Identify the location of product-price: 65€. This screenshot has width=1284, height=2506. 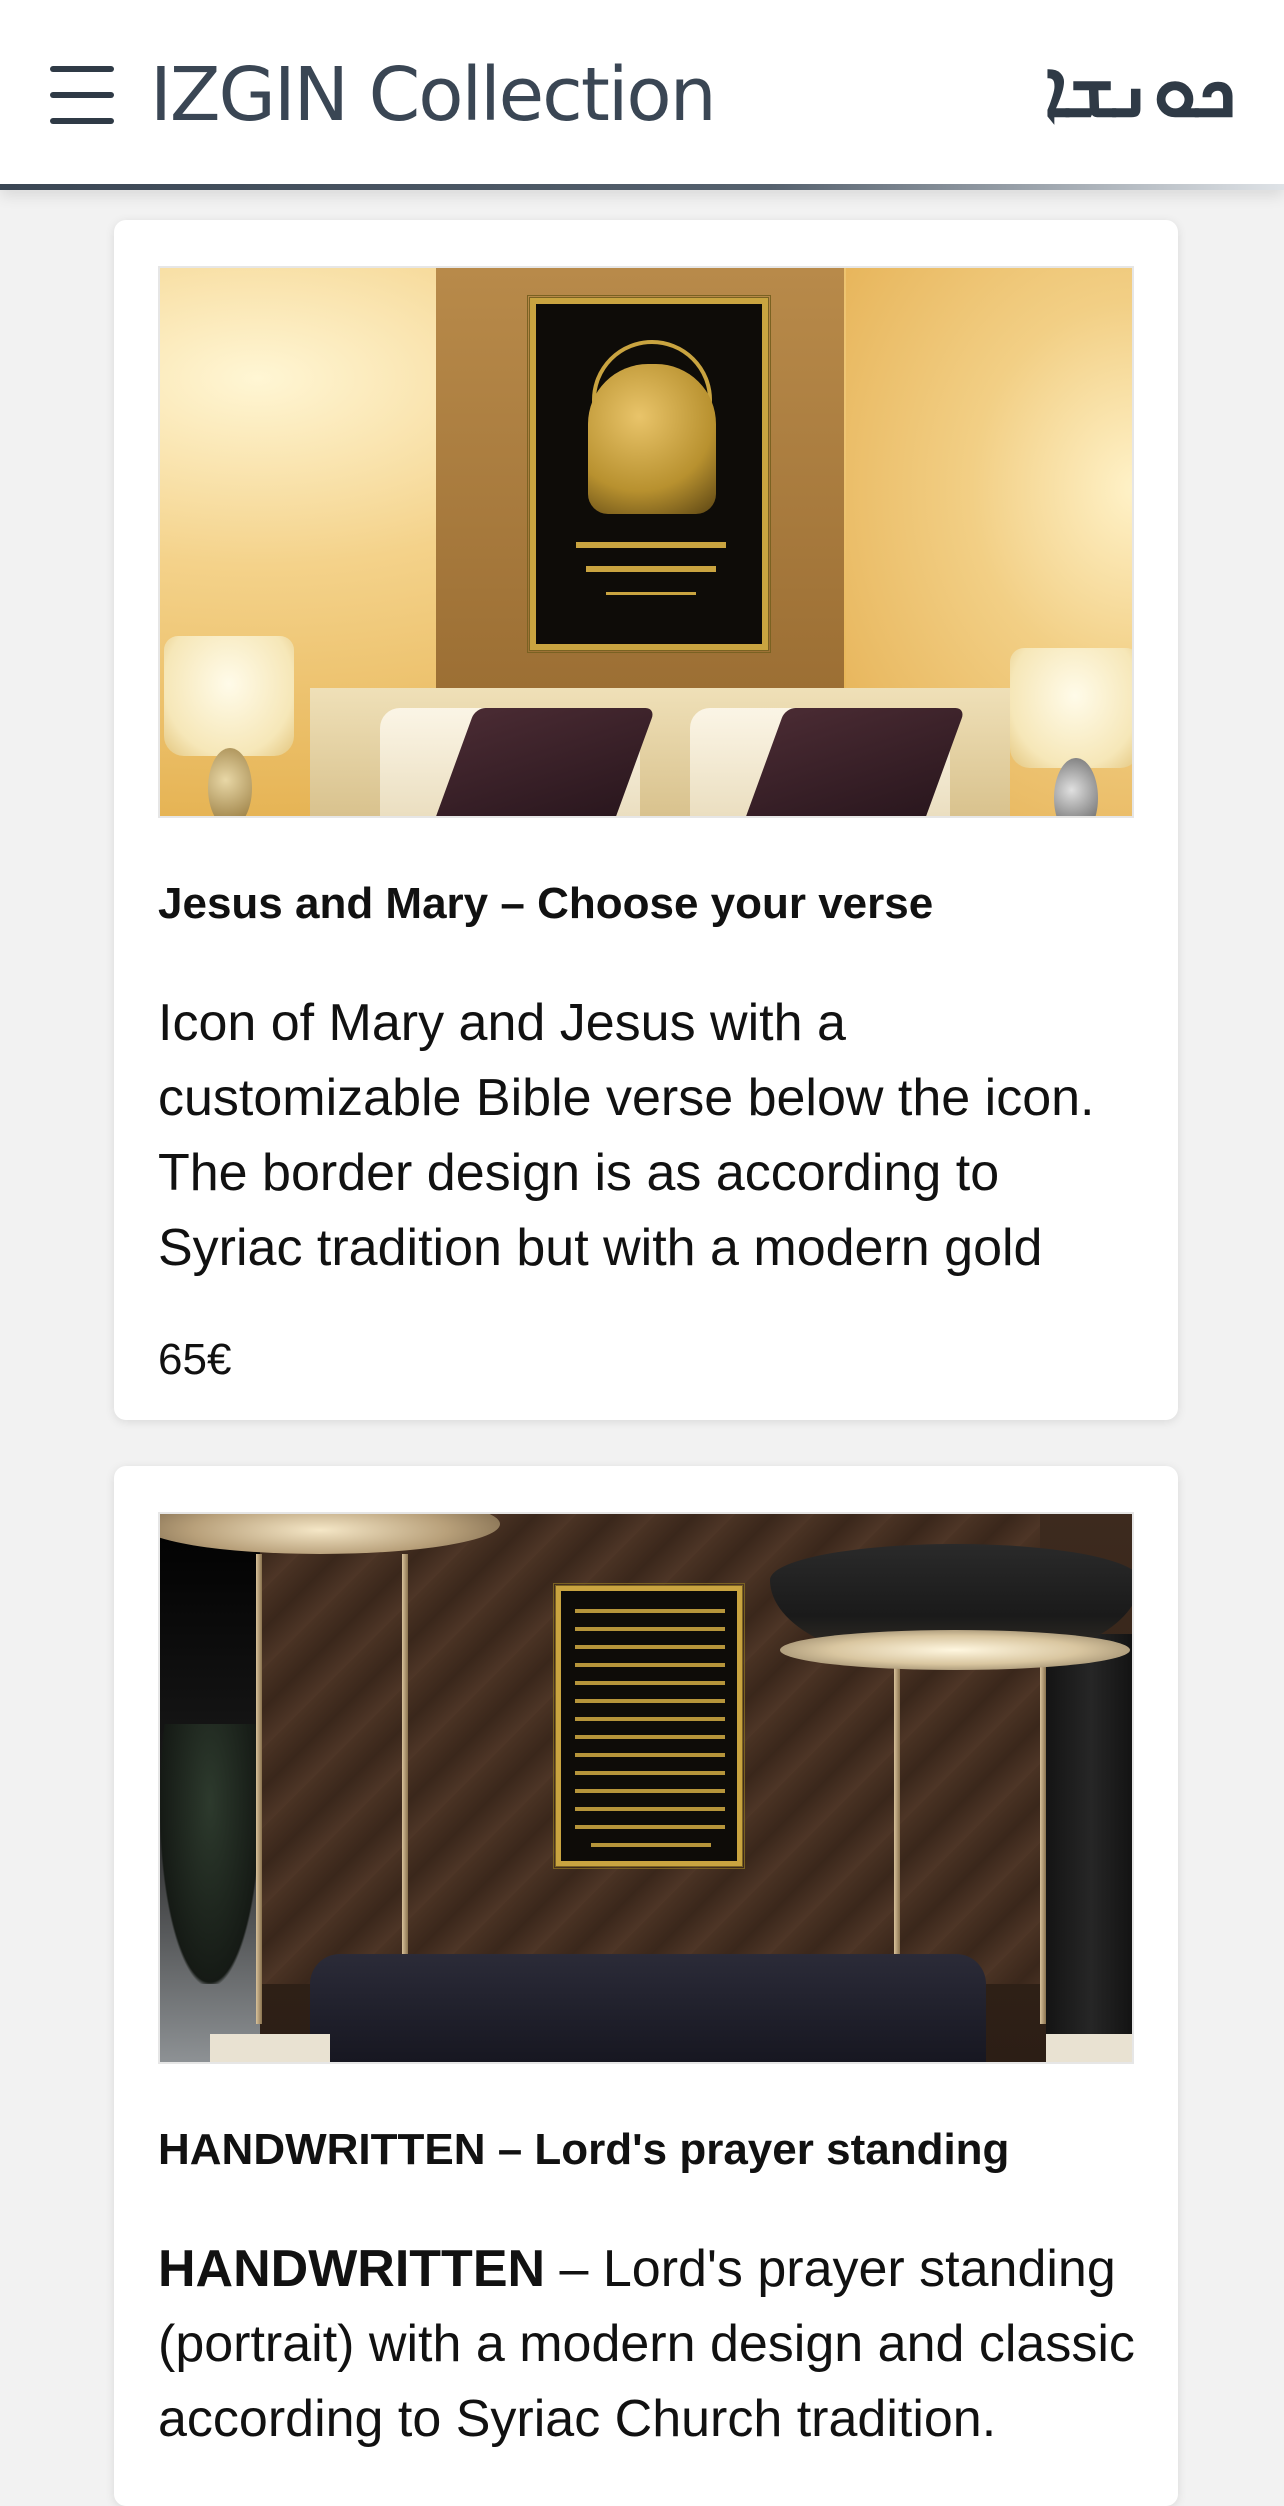
(195, 1359).